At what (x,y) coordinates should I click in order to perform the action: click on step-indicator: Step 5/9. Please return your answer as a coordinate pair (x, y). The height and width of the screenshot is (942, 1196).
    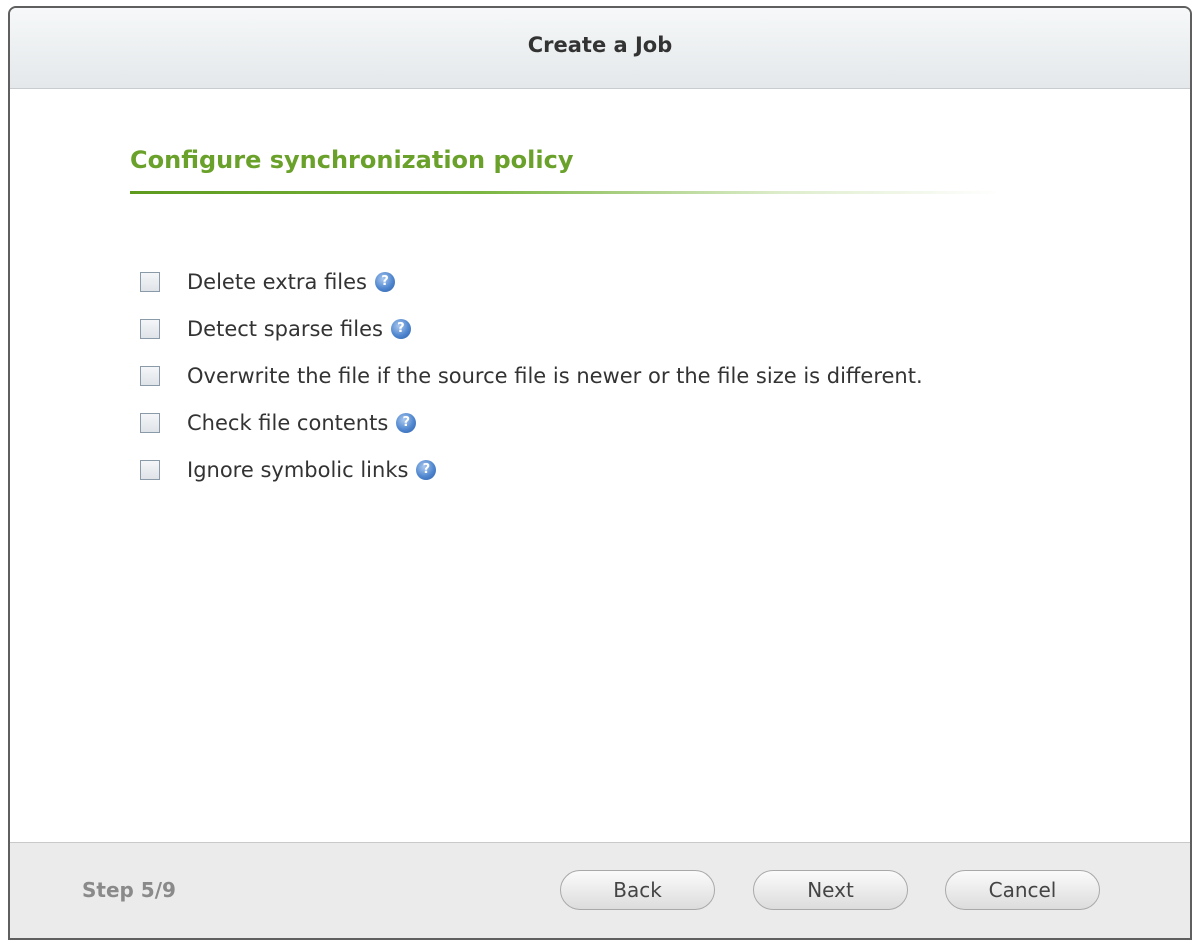
    Looking at the image, I should click on (129, 890).